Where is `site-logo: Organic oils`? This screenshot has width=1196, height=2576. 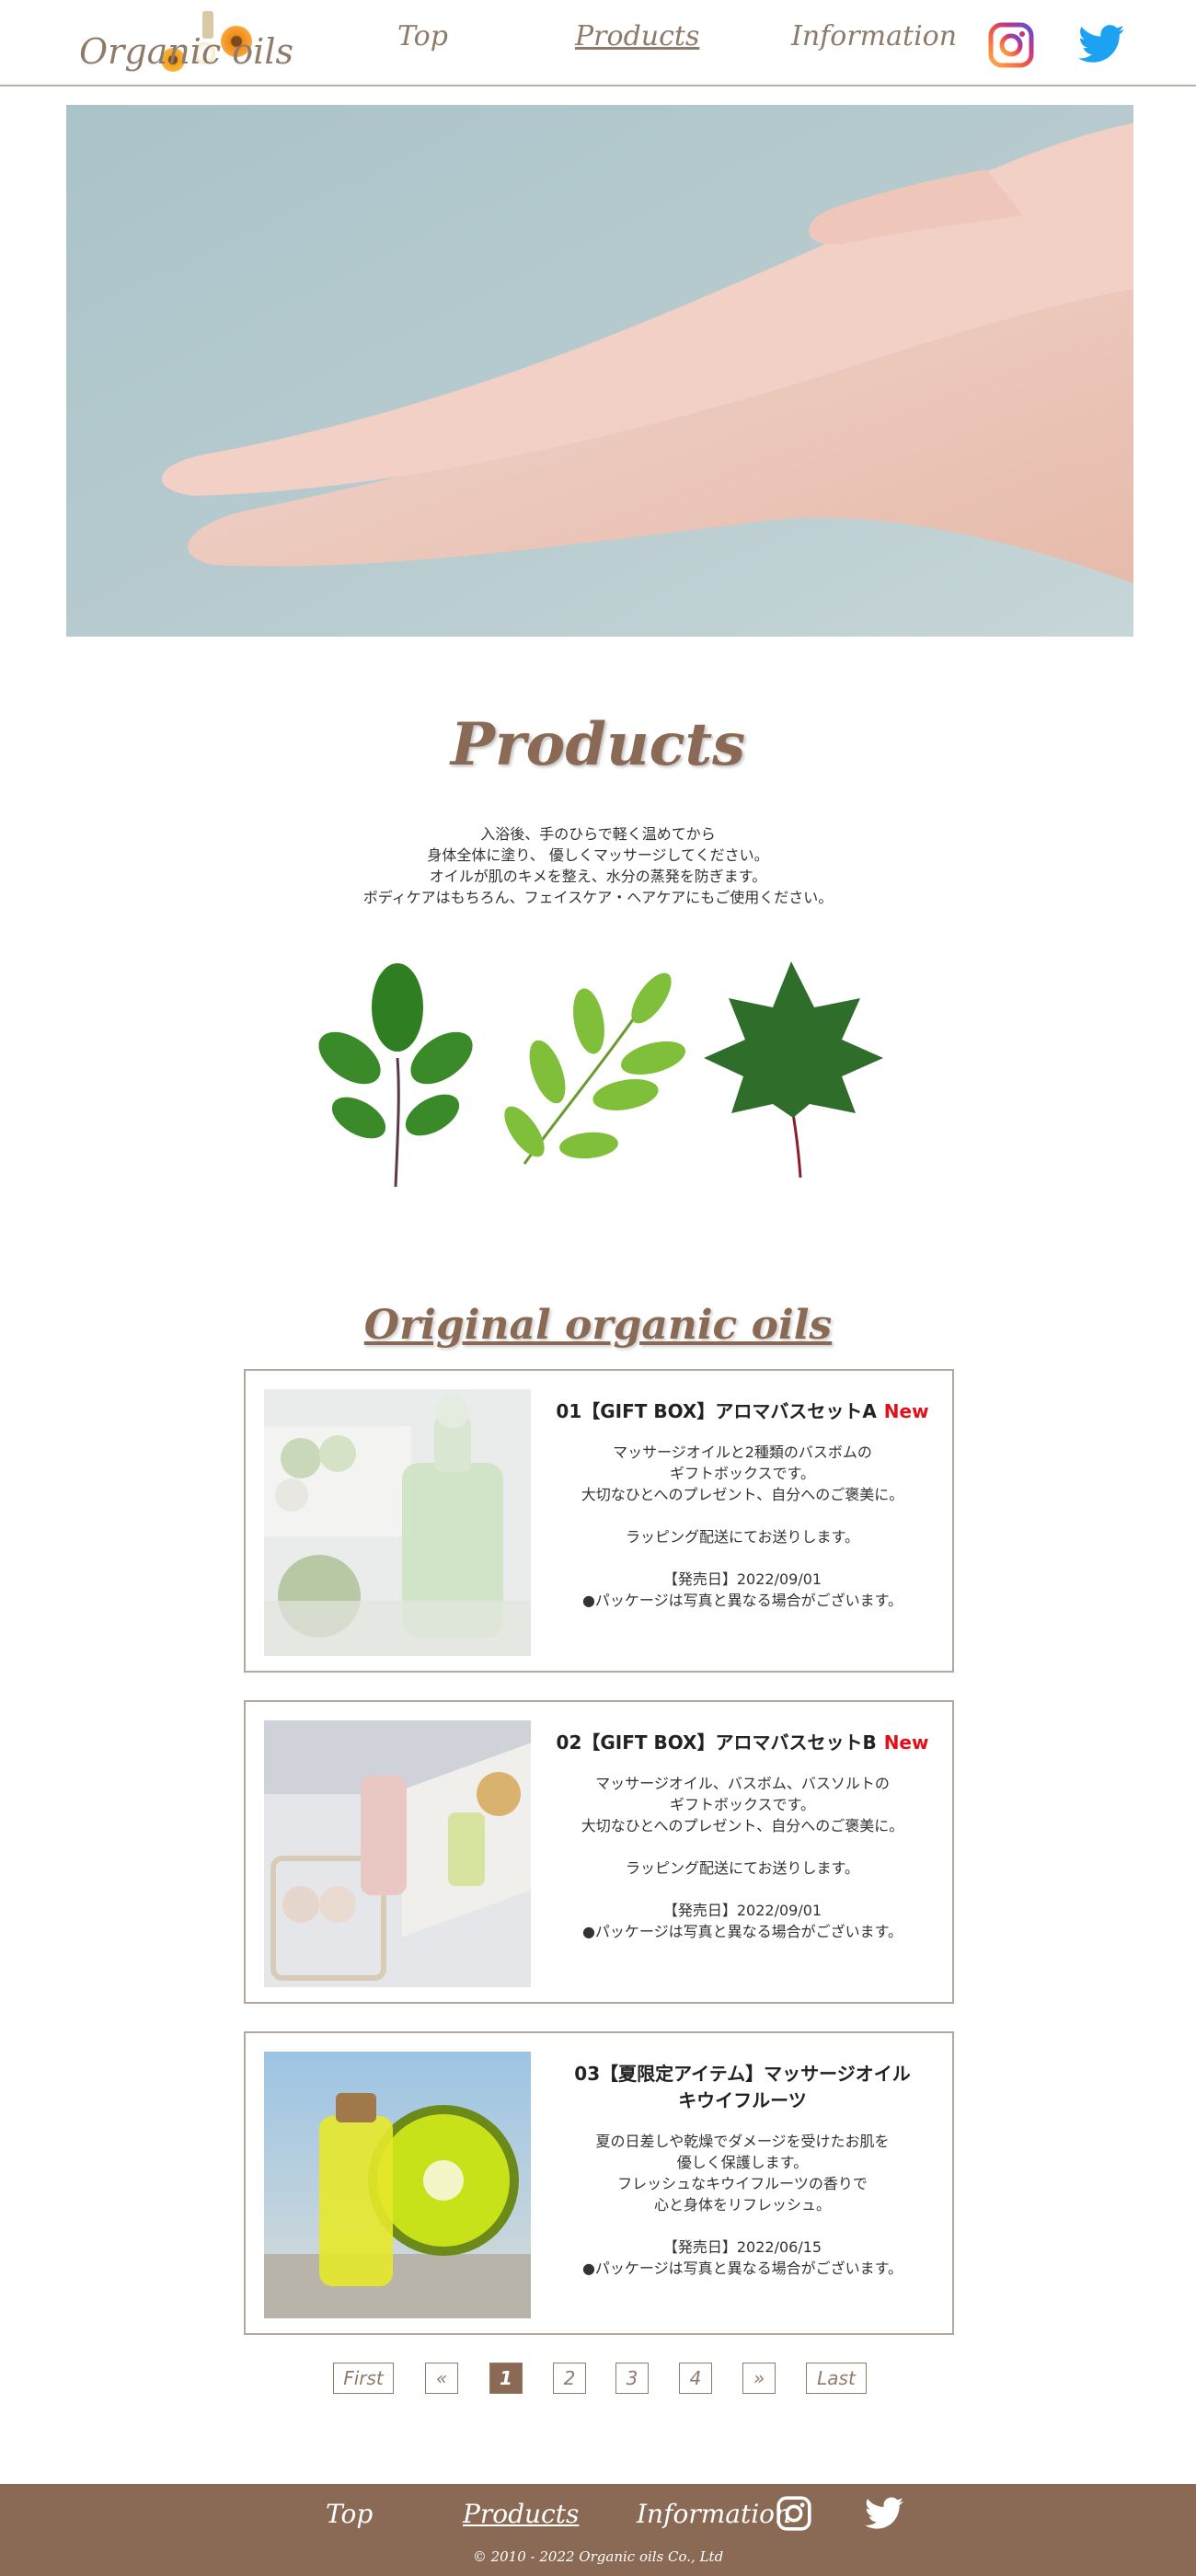
site-logo: Organic oils is located at coordinates (183, 45).